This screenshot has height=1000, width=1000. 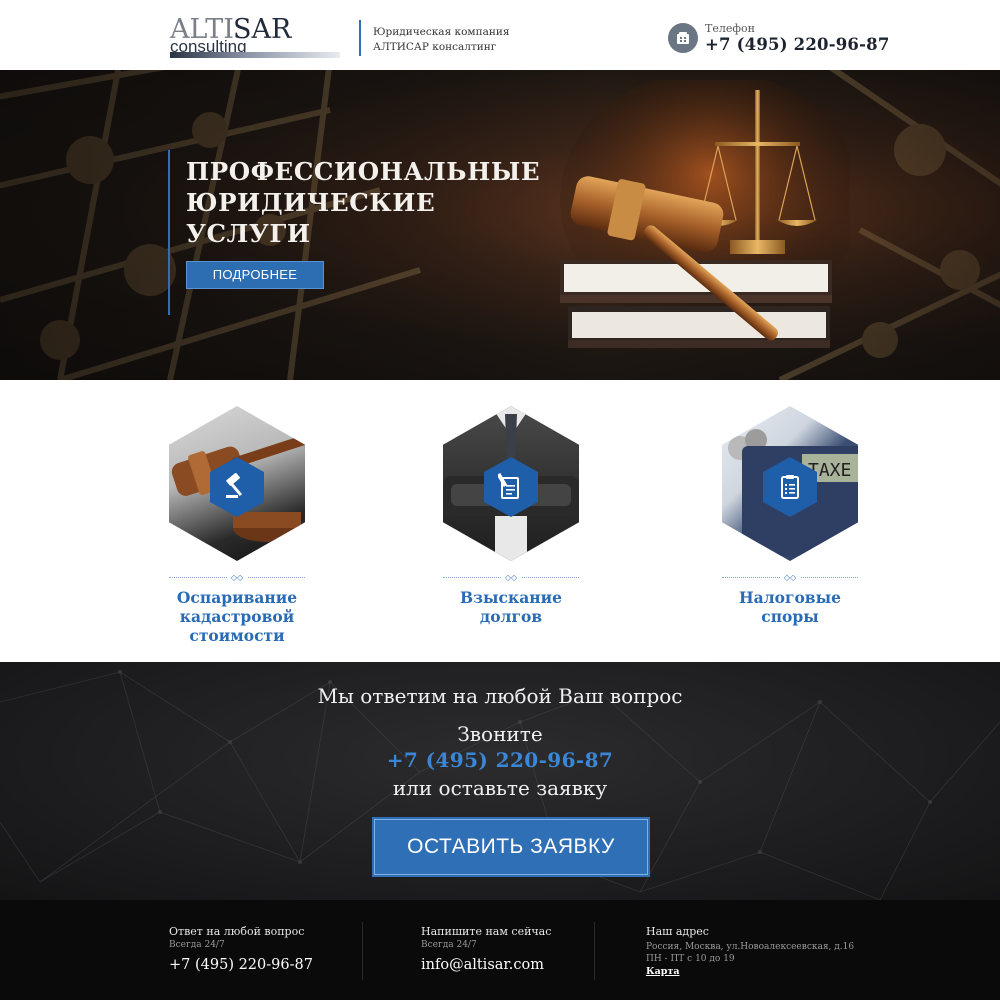 What do you see at coordinates (237, 483) in the screenshot?
I see `service-image-gavel` at bounding box center [237, 483].